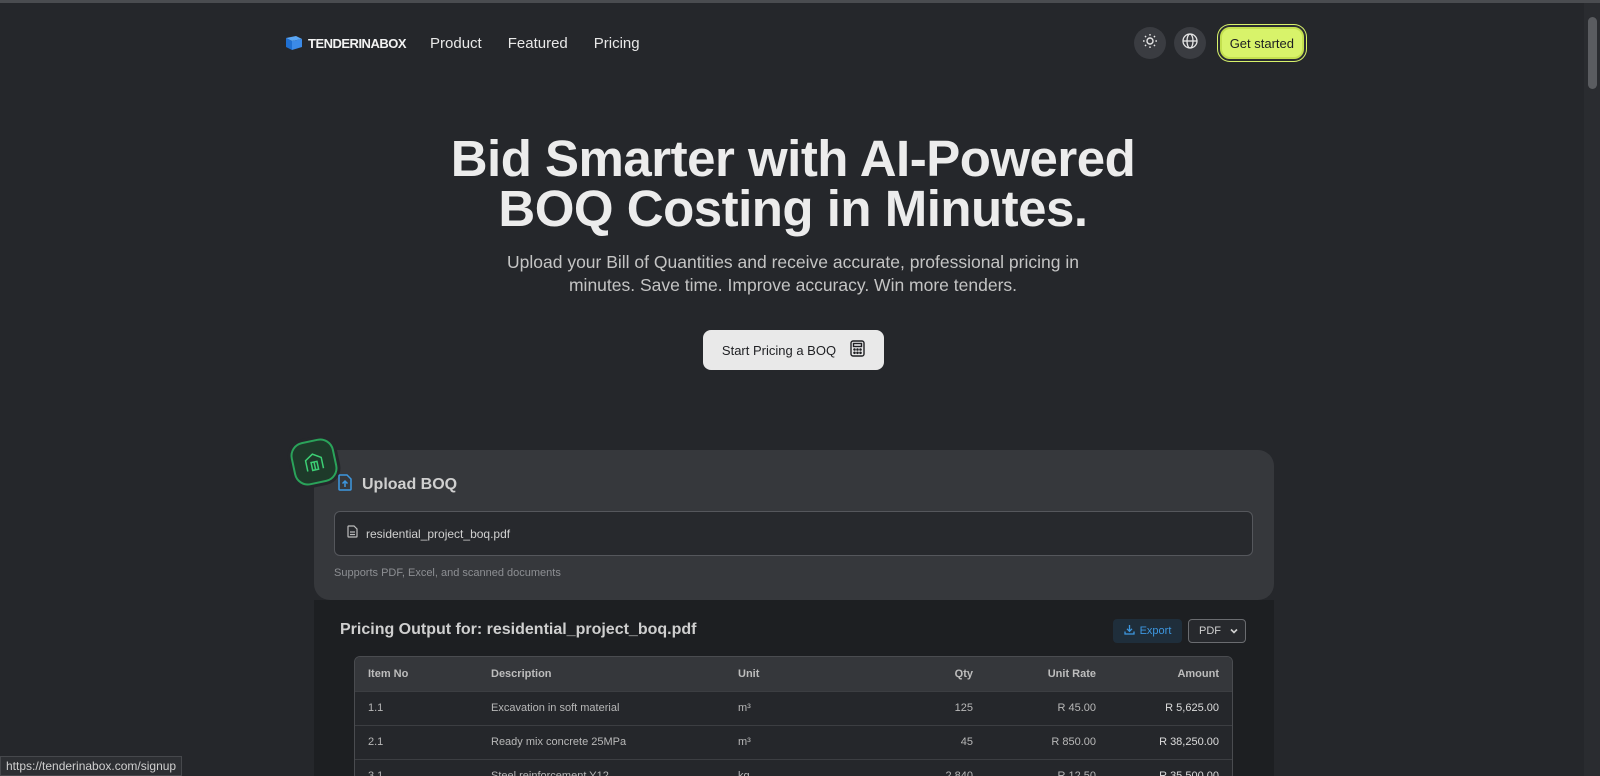 The image size is (1600, 776). What do you see at coordinates (925, 767) in the screenshot?
I see `cell-qty: 2,840` at bounding box center [925, 767].